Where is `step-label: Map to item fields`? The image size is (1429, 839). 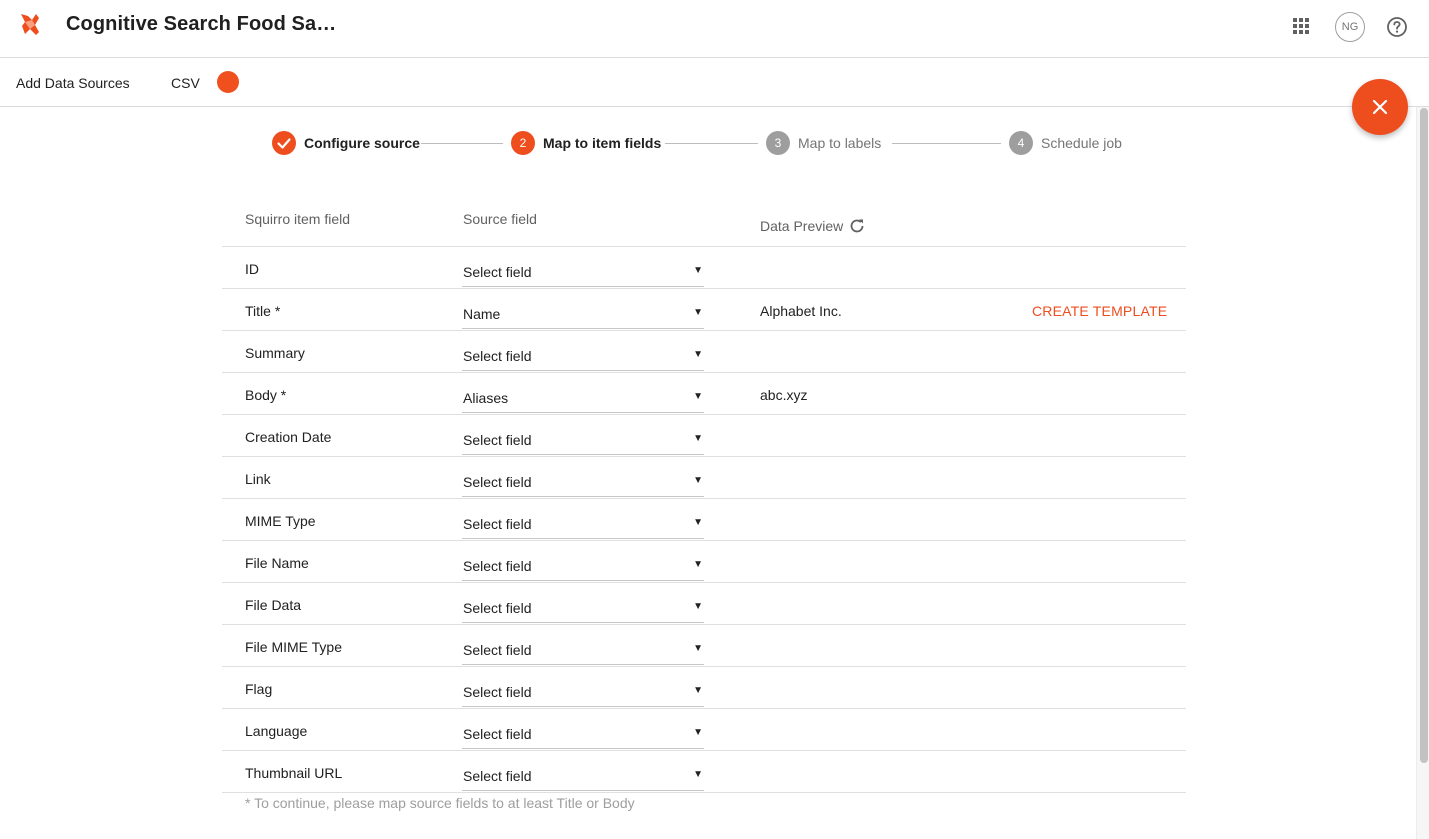 step-label: Map to item fields is located at coordinates (602, 143).